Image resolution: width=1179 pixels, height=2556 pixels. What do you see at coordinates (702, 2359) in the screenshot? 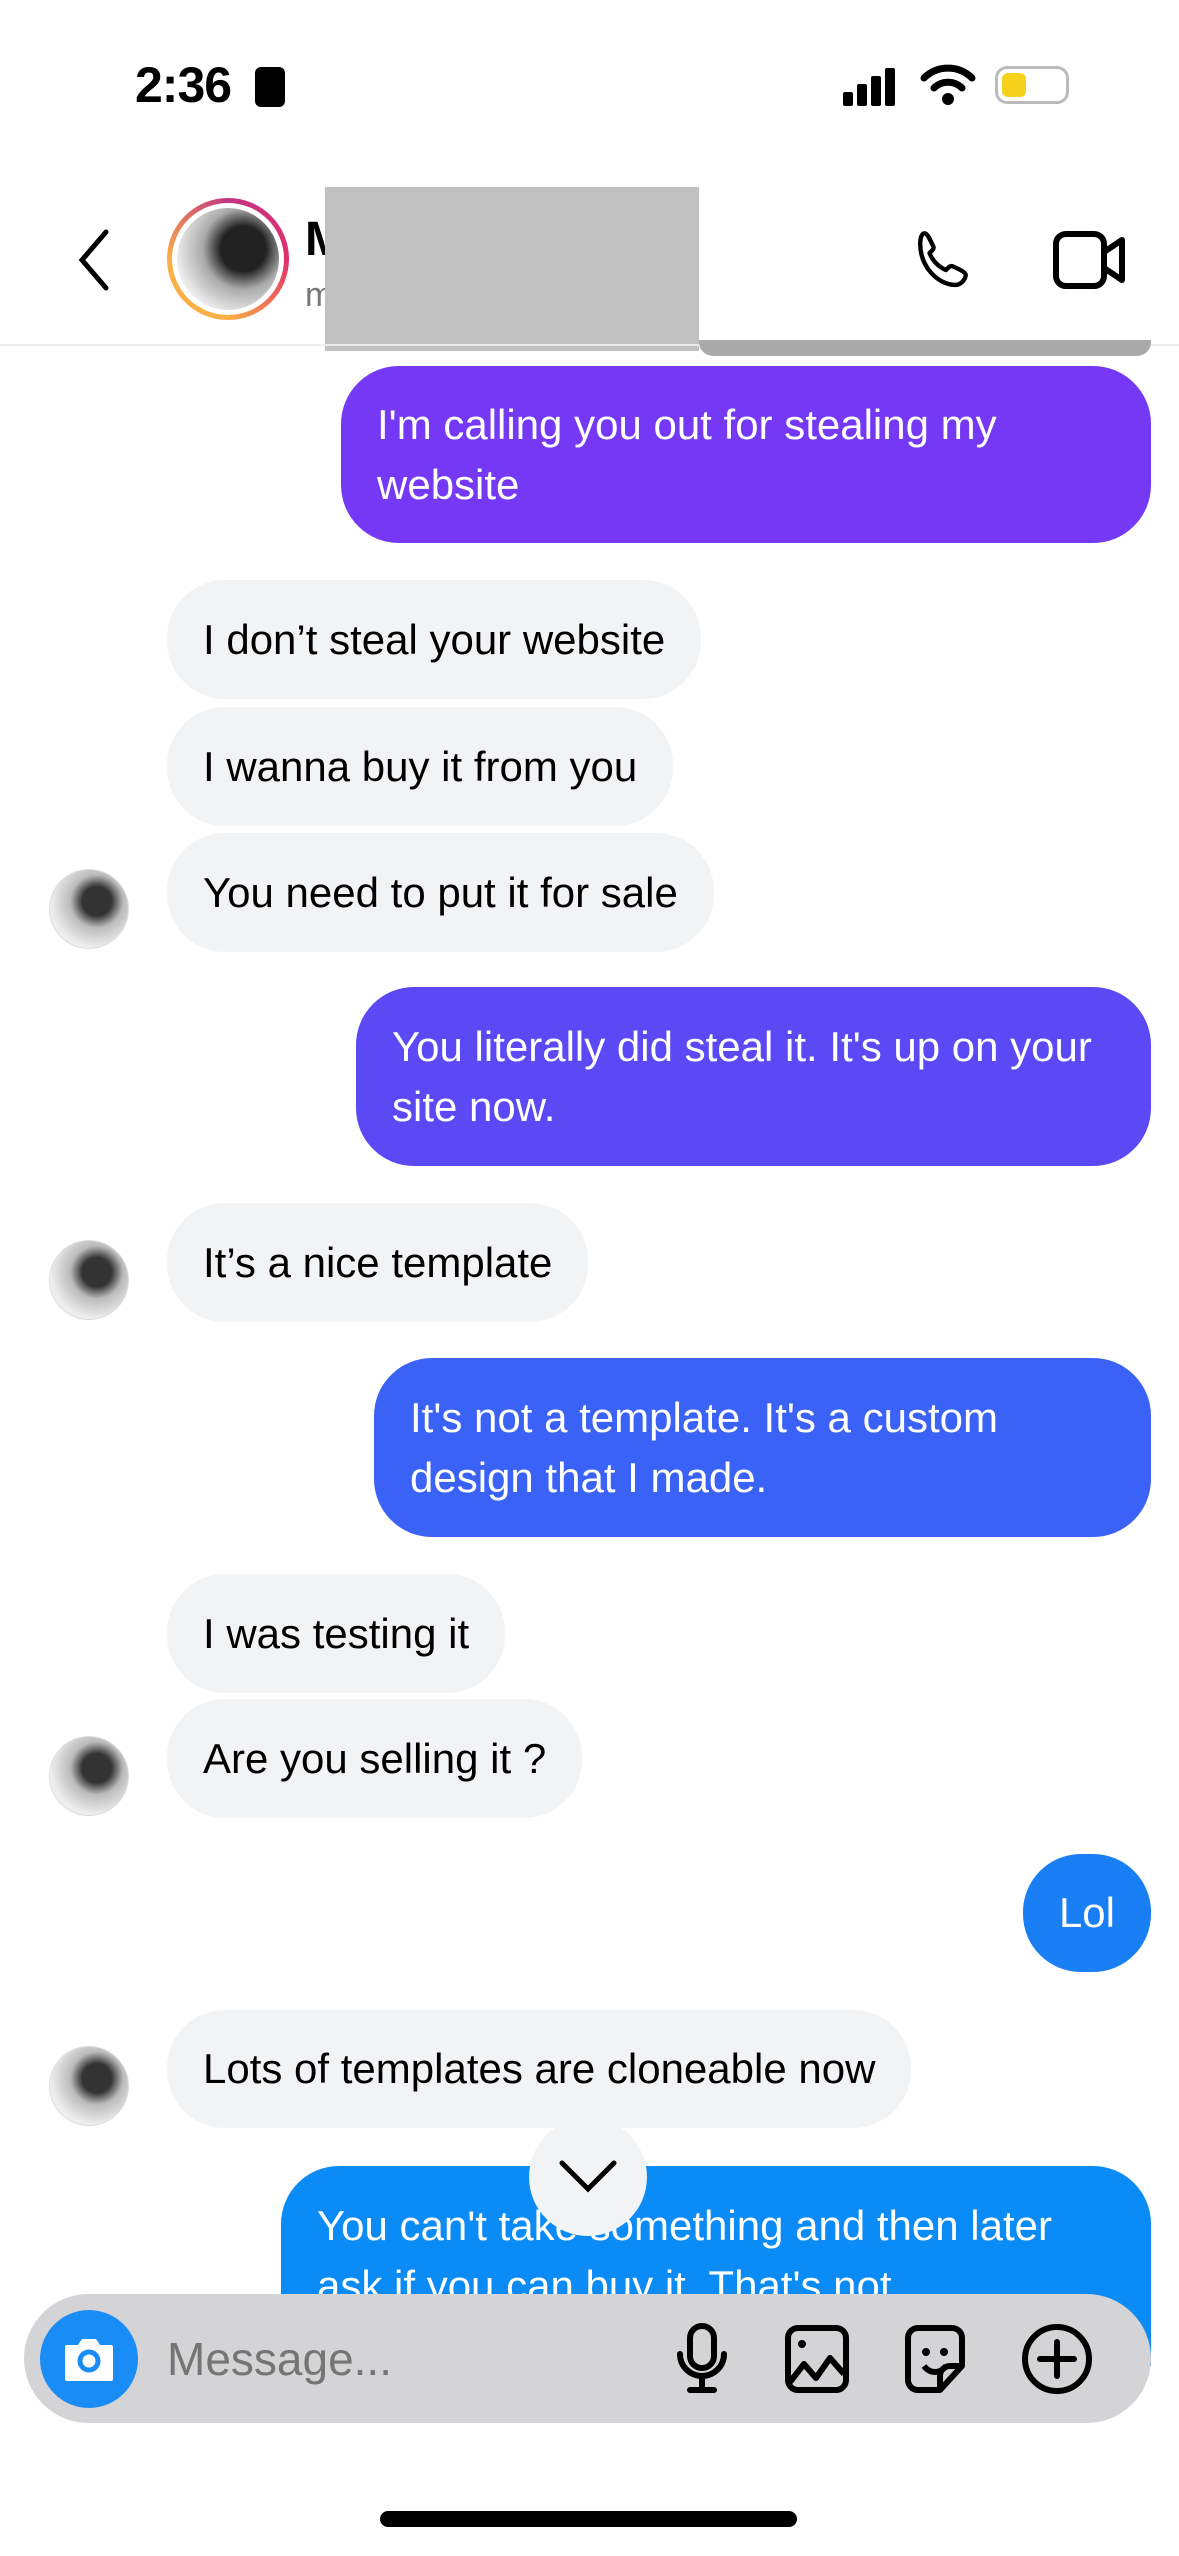
I see `microphone-icon` at bounding box center [702, 2359].